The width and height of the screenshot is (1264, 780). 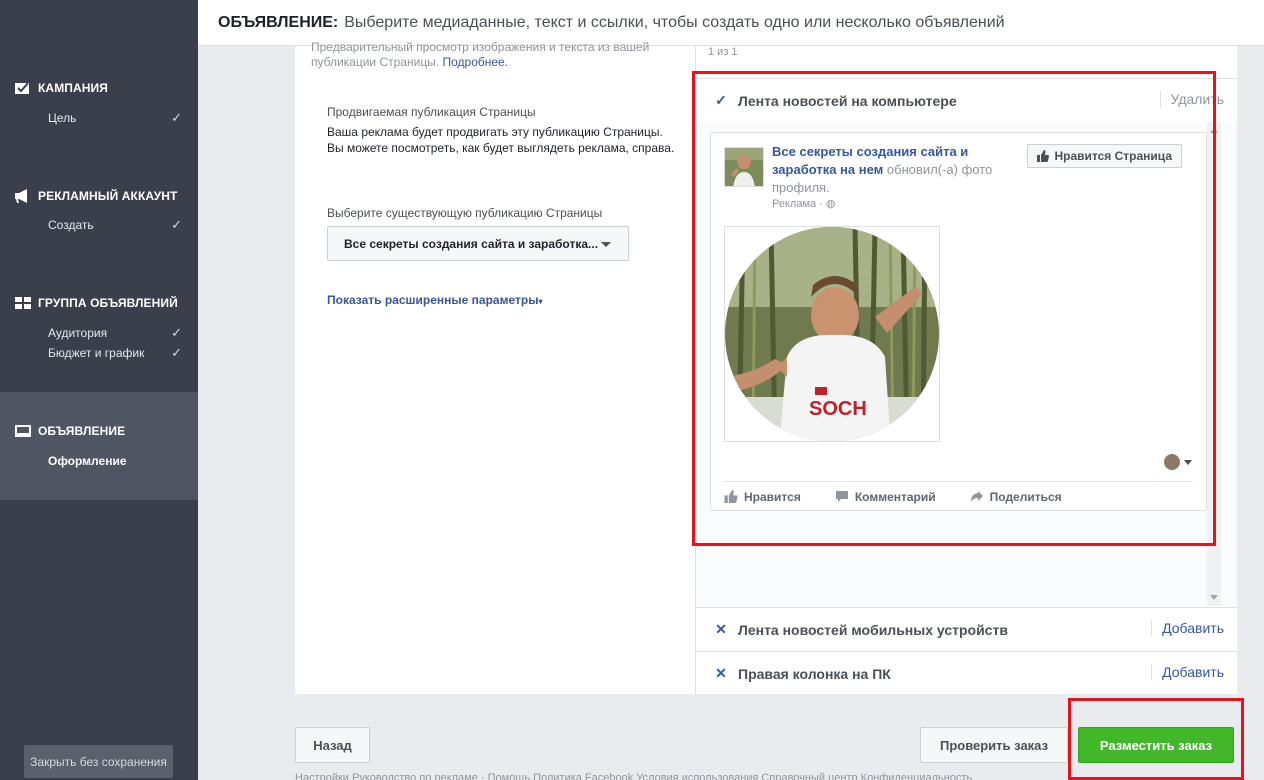 What do you see at coordinates (62, 118) in the screenshot?
I see `sidebar-item-label: Цель` at bounding box center [62, 118].